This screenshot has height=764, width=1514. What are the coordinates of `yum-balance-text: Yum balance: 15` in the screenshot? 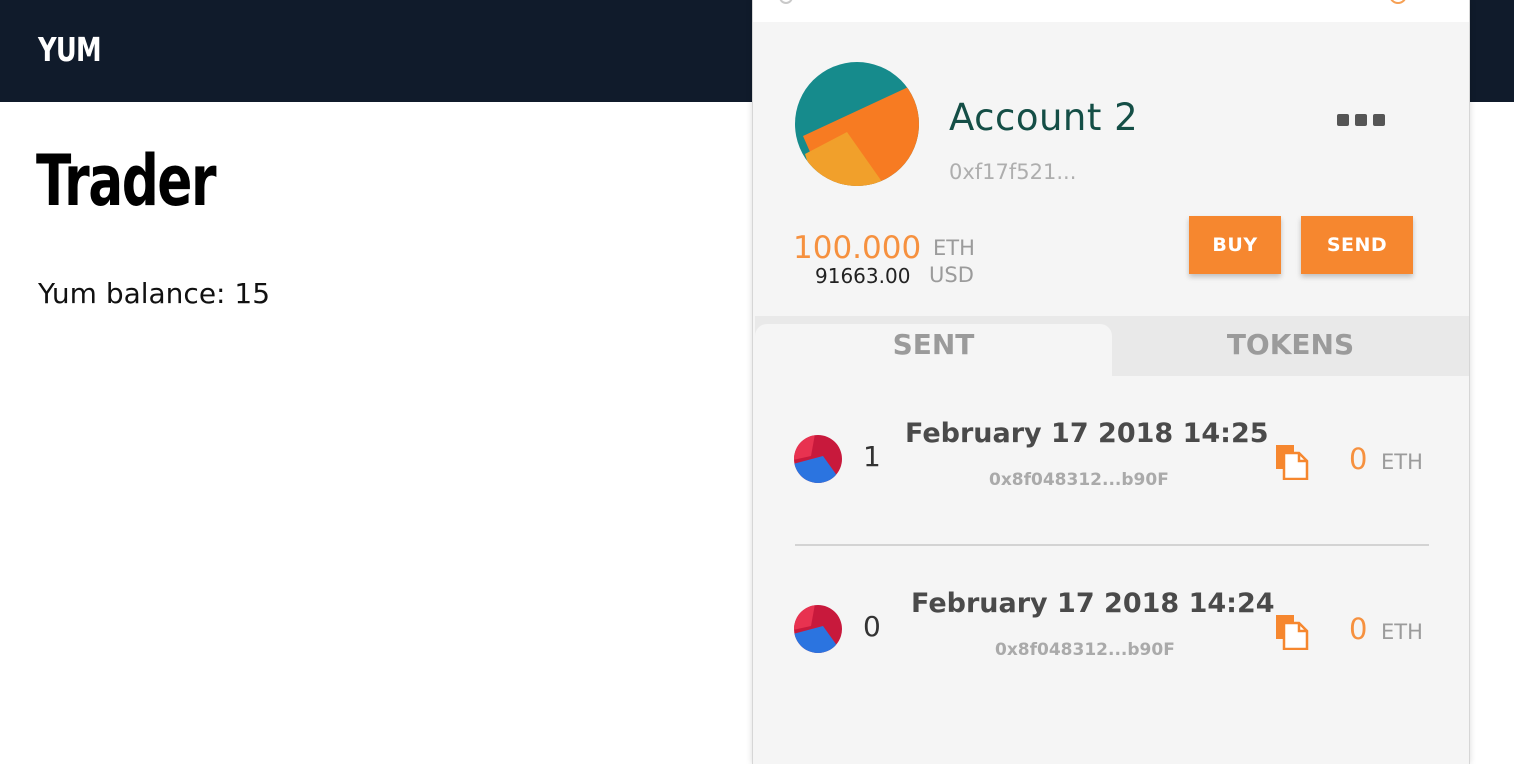 It's located at (154, 293).